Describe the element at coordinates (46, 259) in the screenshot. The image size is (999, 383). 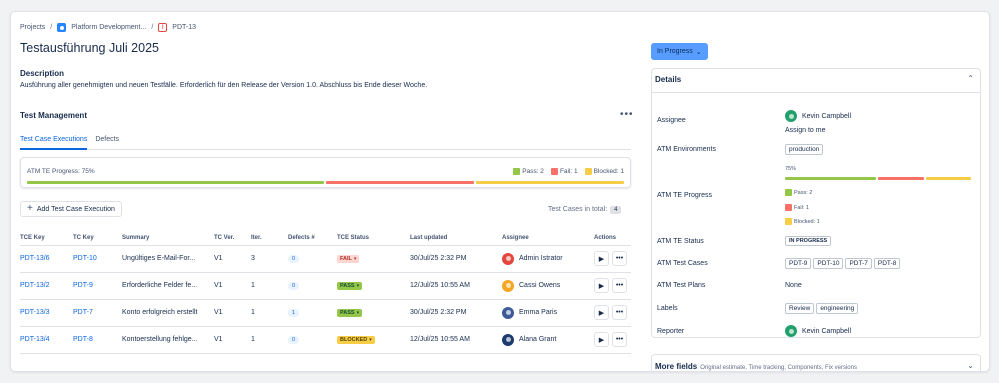
I see `tce-key-link: PDT-13/6` at that location.